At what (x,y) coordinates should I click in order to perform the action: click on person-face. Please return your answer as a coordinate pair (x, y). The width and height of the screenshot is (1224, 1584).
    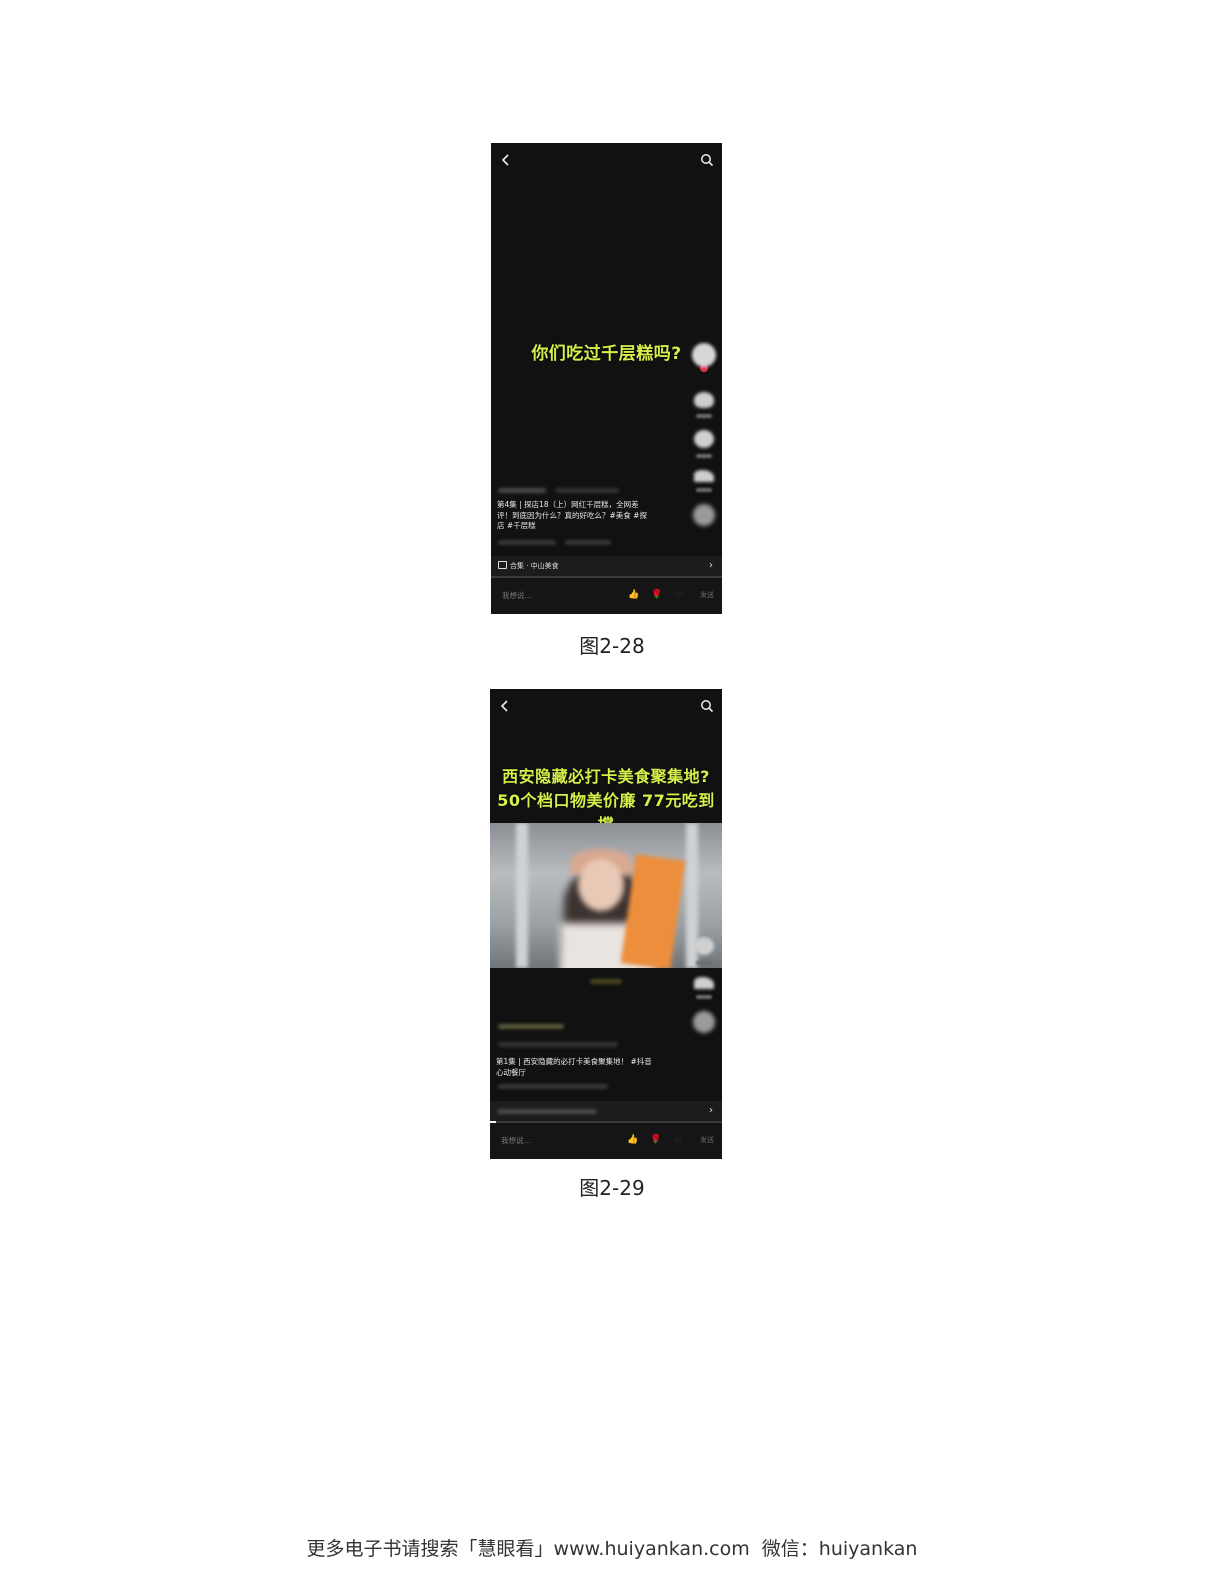
    Looking at the image, I should click on (601, 885).